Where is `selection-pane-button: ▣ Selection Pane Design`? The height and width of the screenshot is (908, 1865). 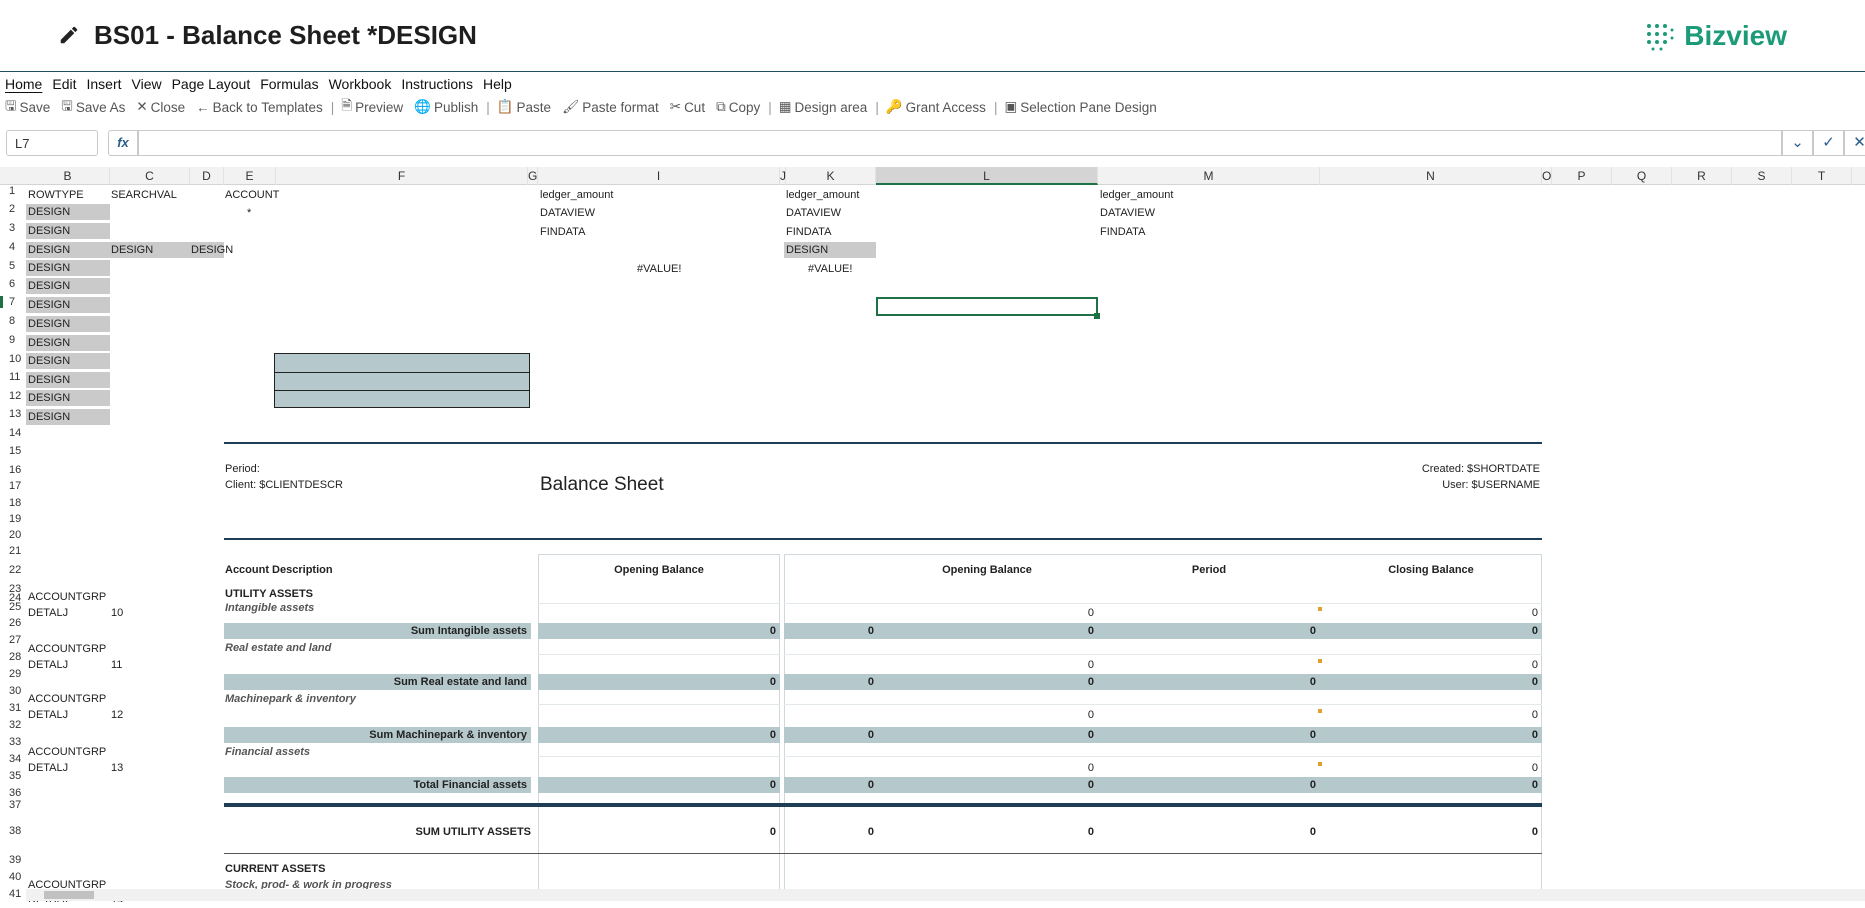
selection-pane-button: ▣ Selection Pane Design is located at coordinates (1080, 107).